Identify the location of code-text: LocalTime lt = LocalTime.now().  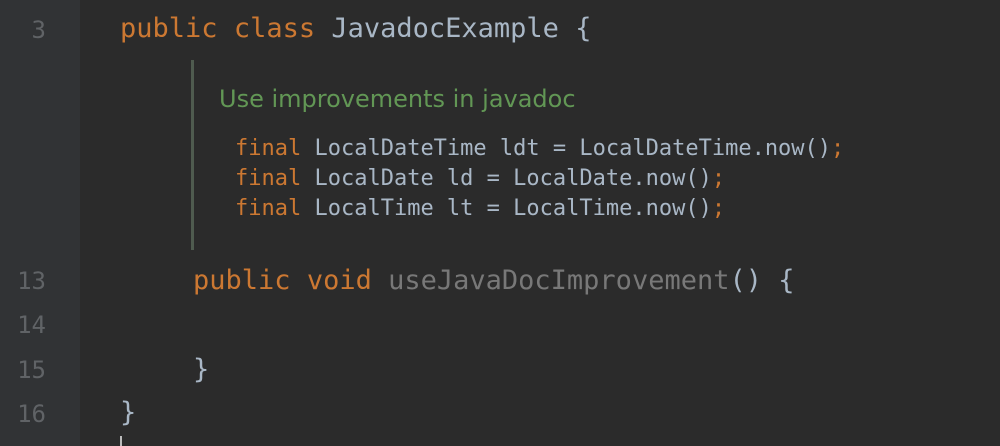
(506, 208).